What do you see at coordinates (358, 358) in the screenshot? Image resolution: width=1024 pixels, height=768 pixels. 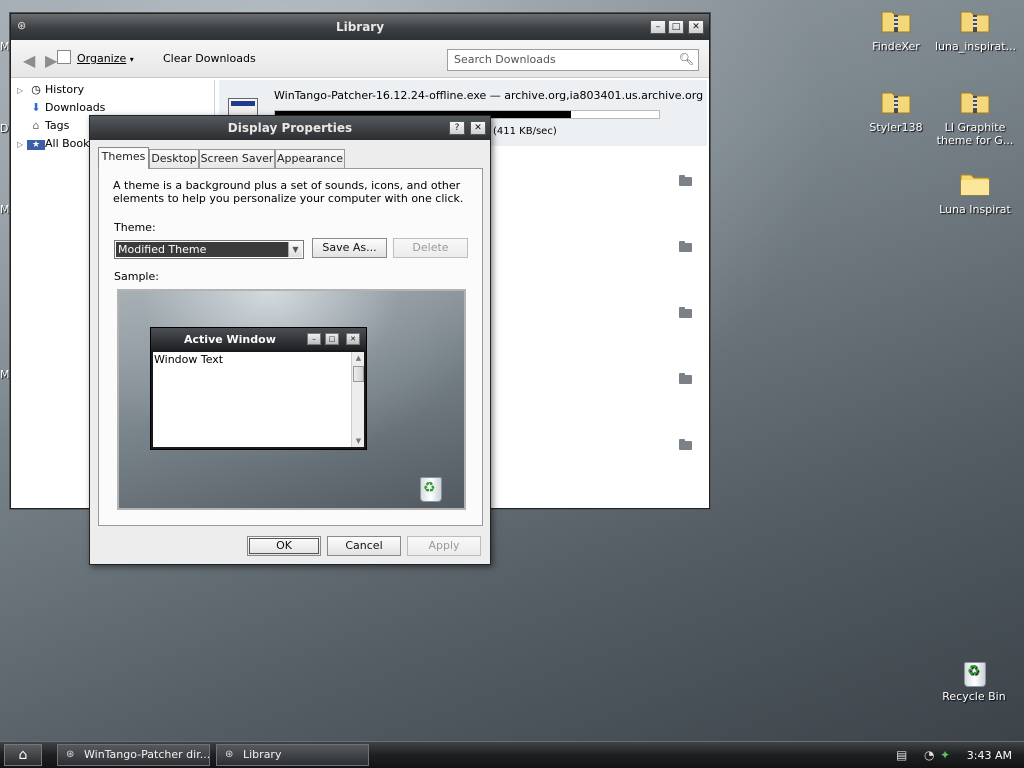 I see `scroll-up-icon: ▲` at bounding box center [358, 358].